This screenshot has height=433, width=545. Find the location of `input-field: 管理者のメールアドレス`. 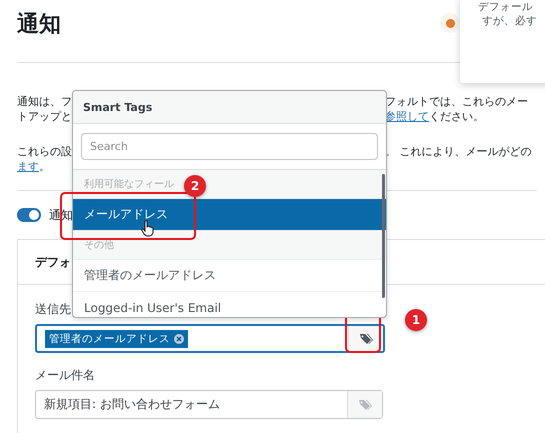

input-field: 管理者のメールアドレス is located at coordinates (210, 338).